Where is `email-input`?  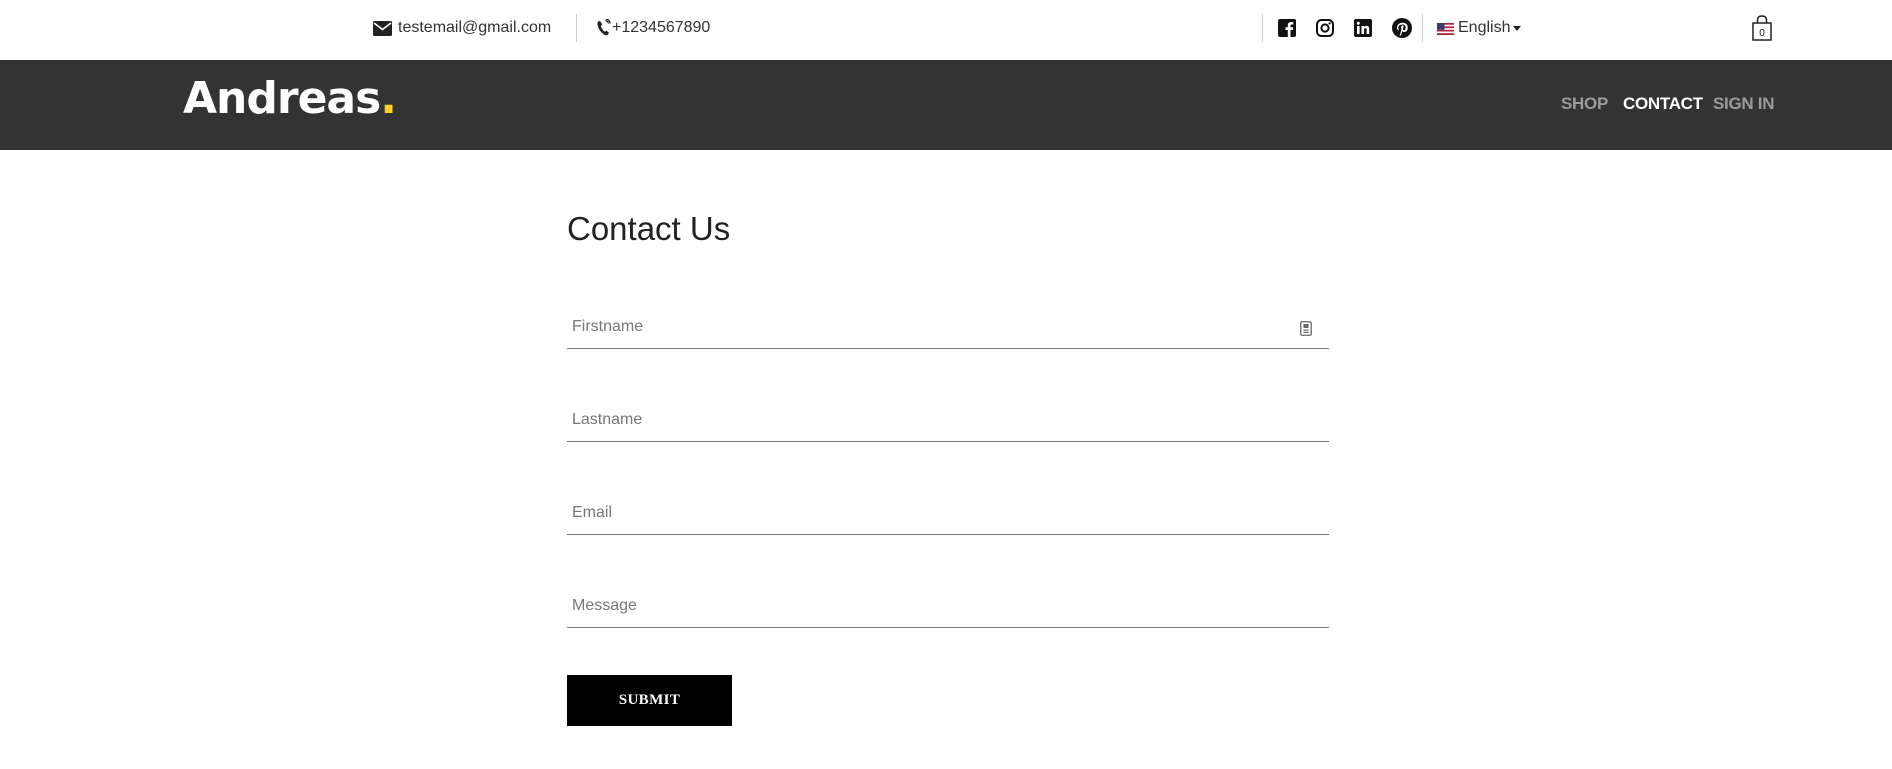 email-input is located at coordinates (948, 512).